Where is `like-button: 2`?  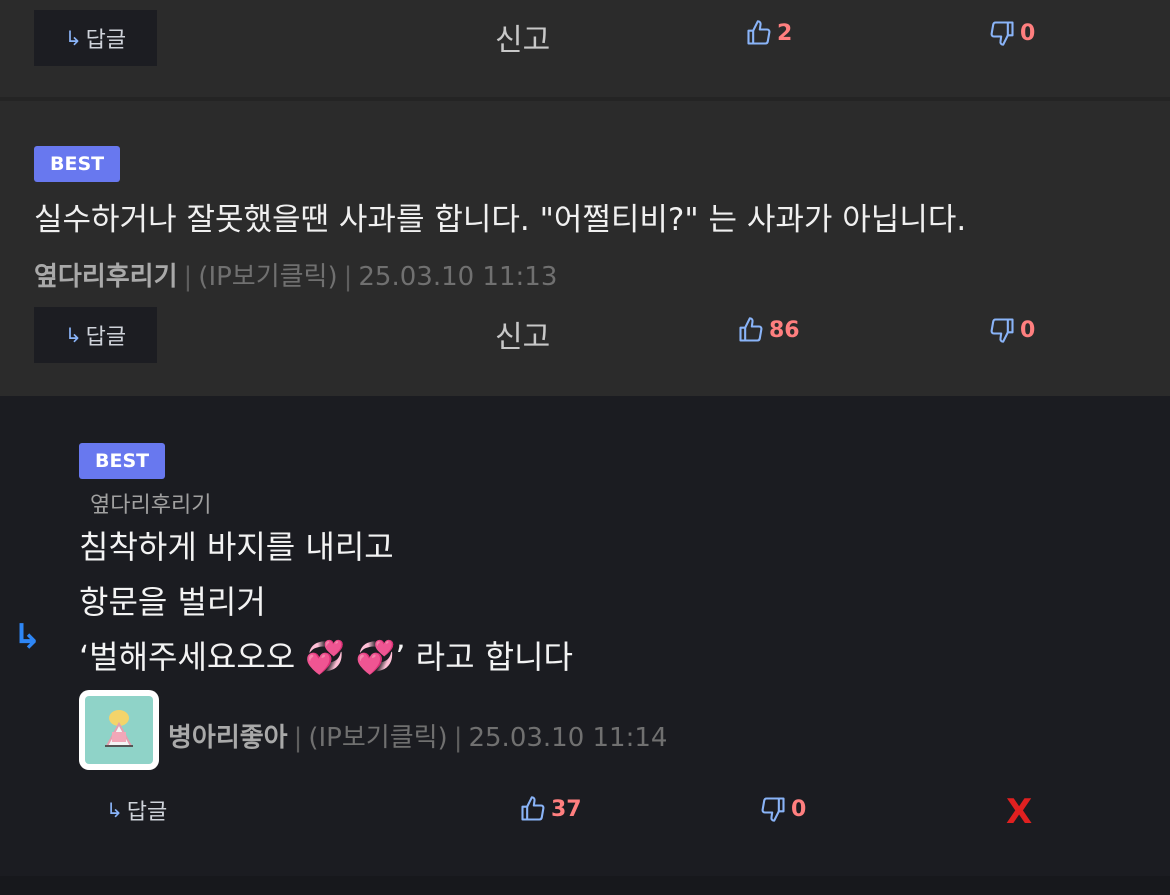
like-button: 2 is located at coordinates (768, 33).